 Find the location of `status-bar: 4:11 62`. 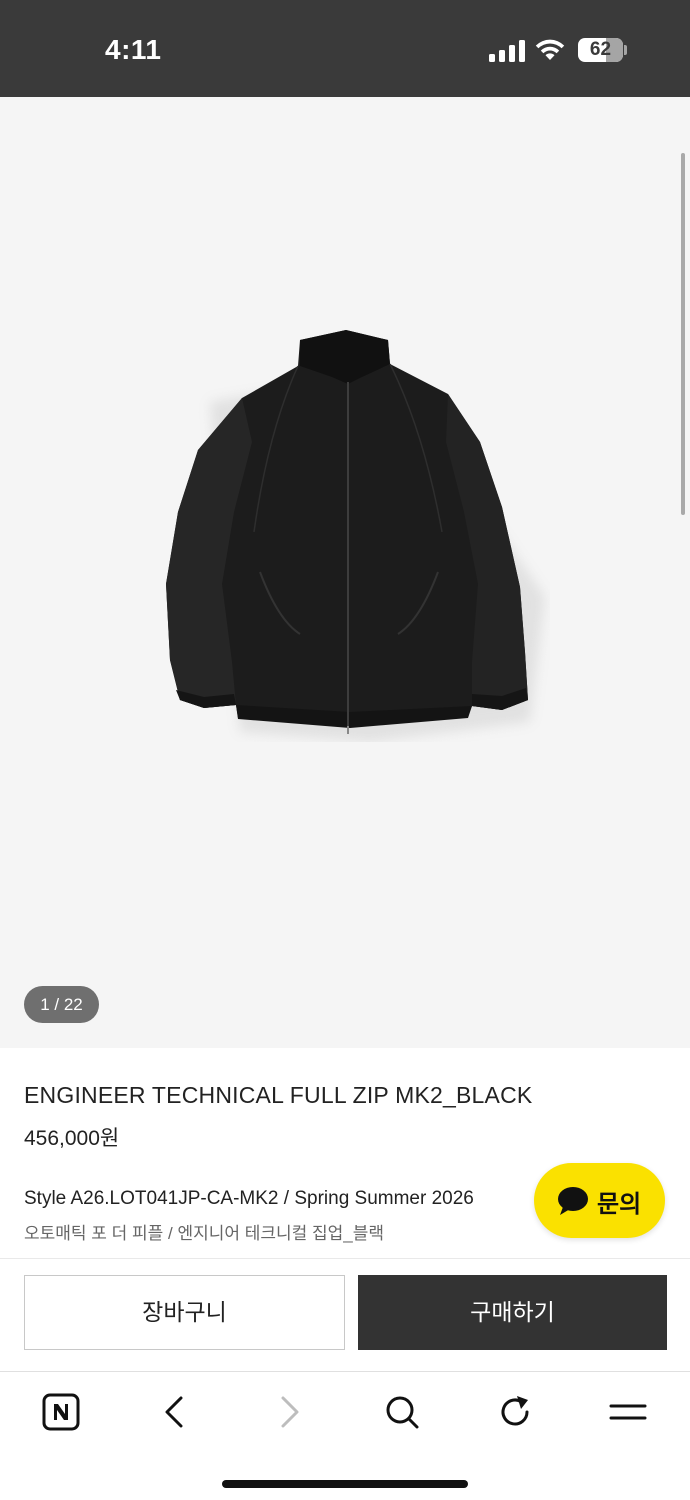

status-bar: 4:11 62 is located at coordinates (345, 48).